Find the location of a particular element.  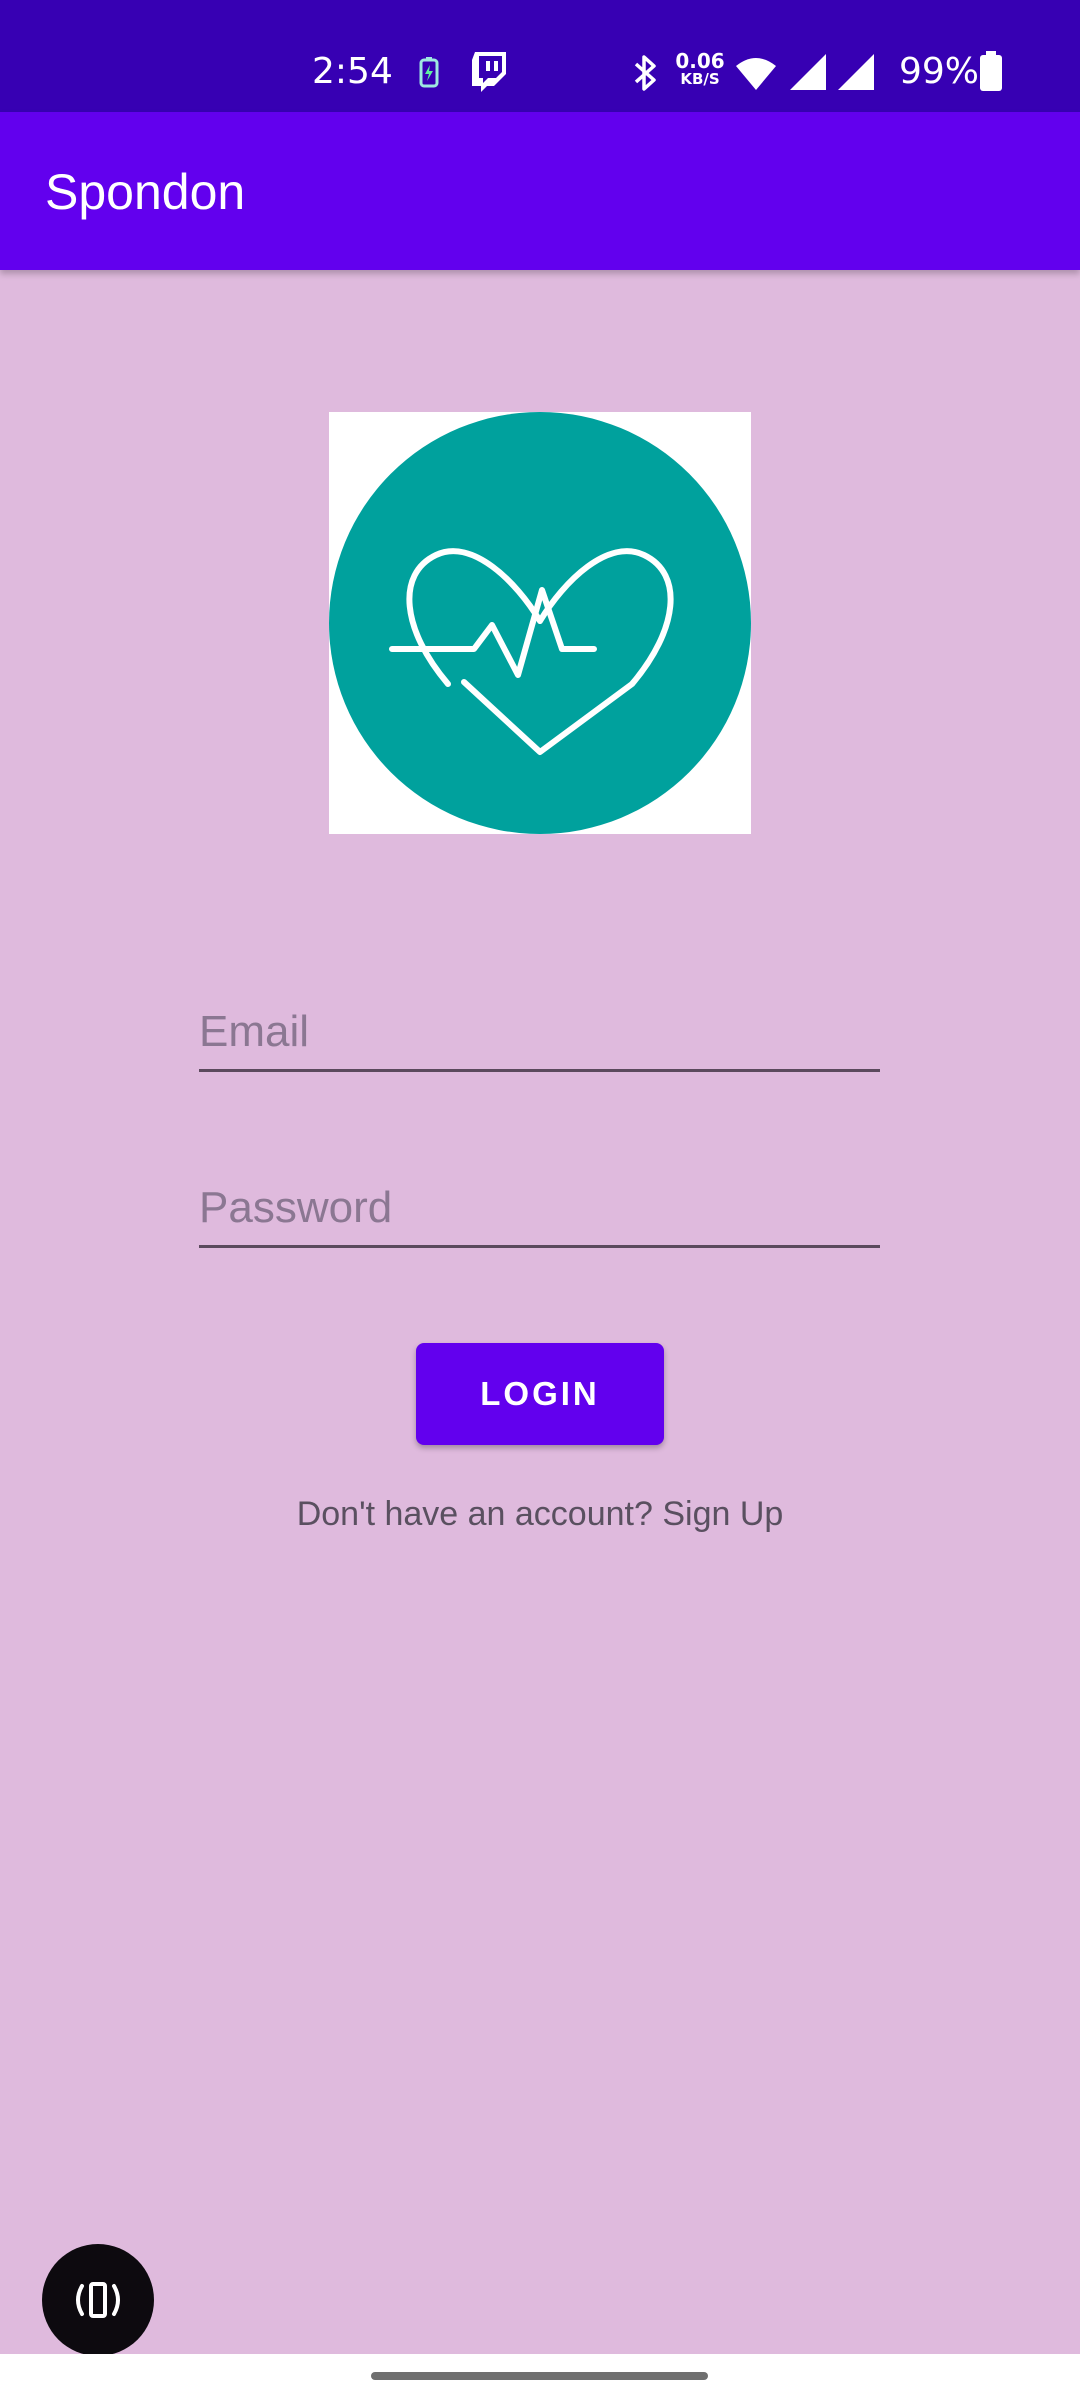

password-field-container is located at coordinates (539, 1215).